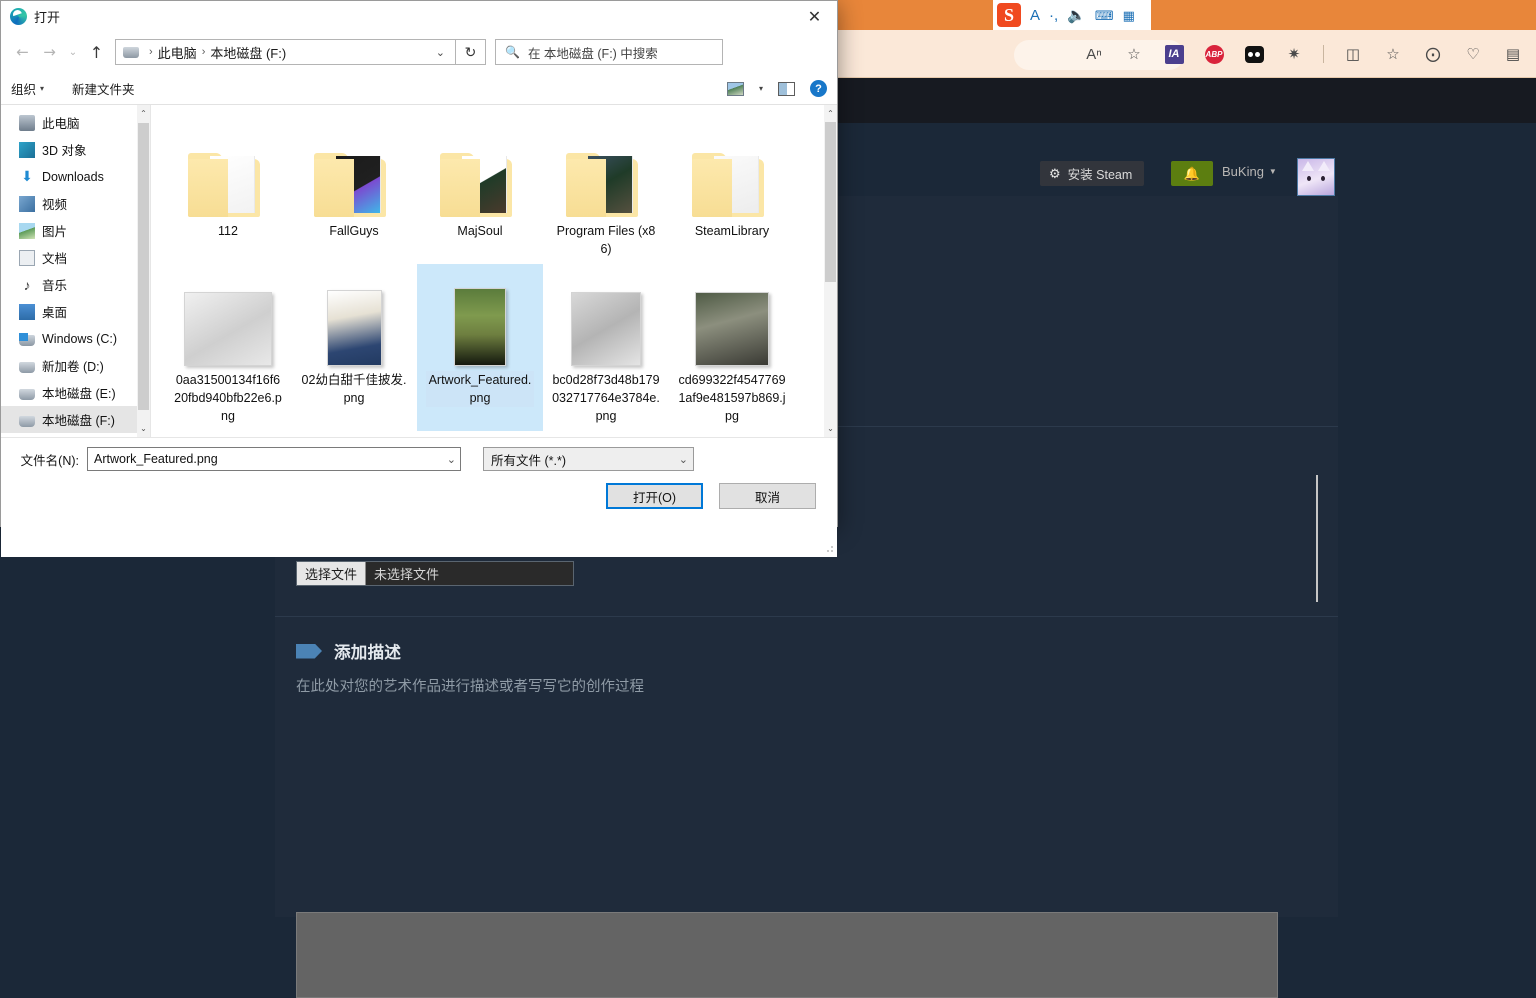 Image resolution: width=1536 pixels, height=998 pixels. What do you see at coordinates (471, 52) in the screenshot?
I see `refresh-icon: ↻` at bounding box center [471, 52].